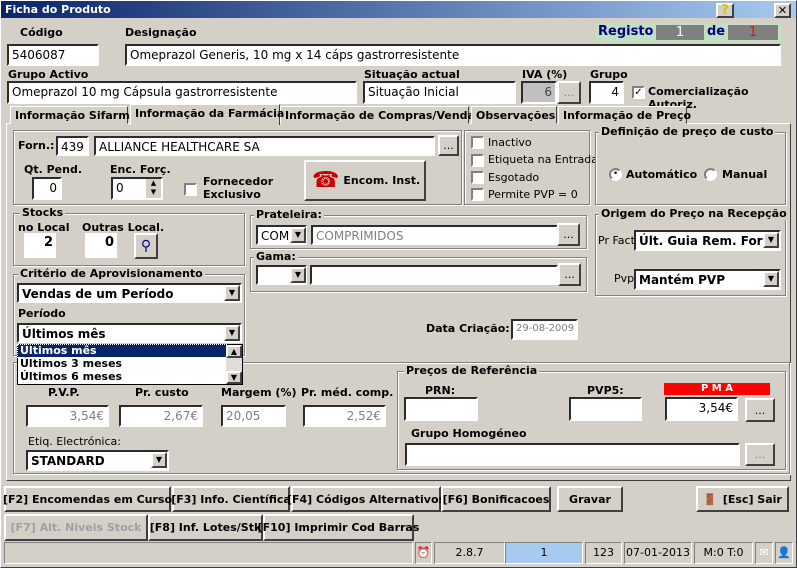  Describe the element at coordinates (469, 433) in the screenshot. I see `homogeneo-label: Grupo Homogéneo` at that location.